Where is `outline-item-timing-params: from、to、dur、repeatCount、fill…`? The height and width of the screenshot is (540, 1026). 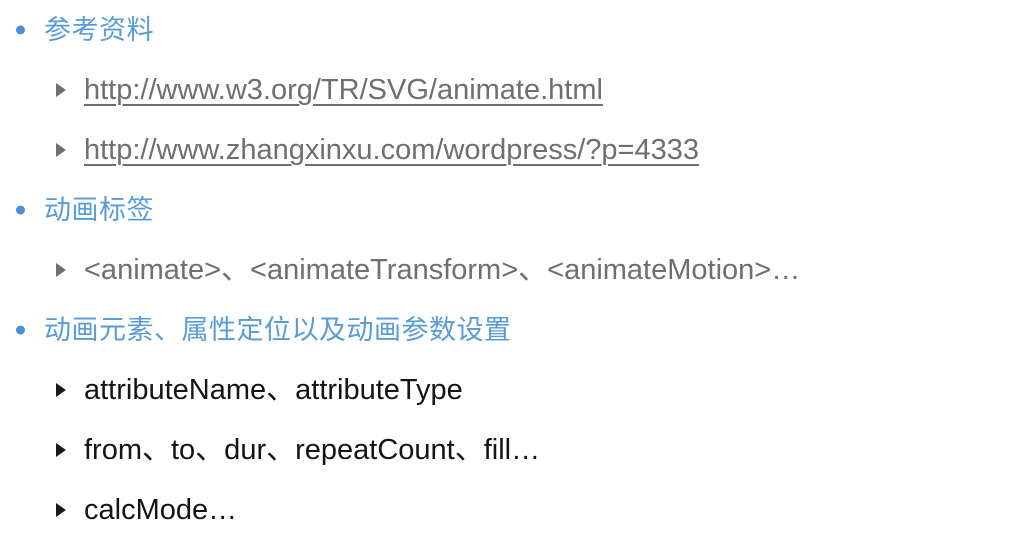 outline-item-timing-params: from、to、dur、repeatCount、fill… is located at coordinates (513, 450).